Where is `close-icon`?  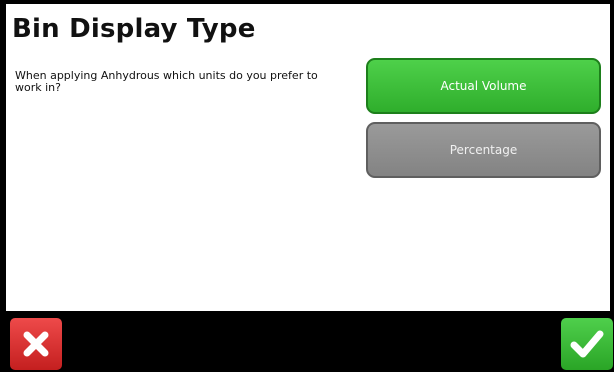
close-icon is located at coordinates (36, 344).